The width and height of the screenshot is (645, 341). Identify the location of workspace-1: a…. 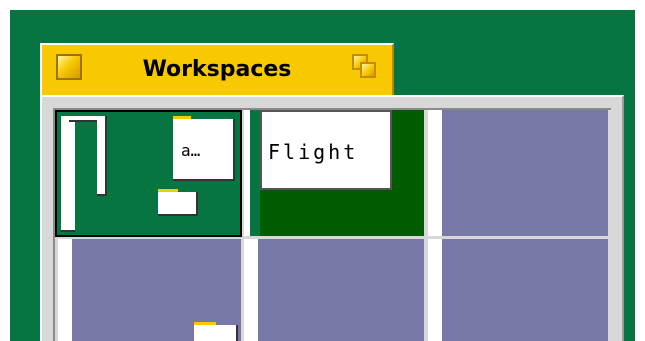
(148, 173).